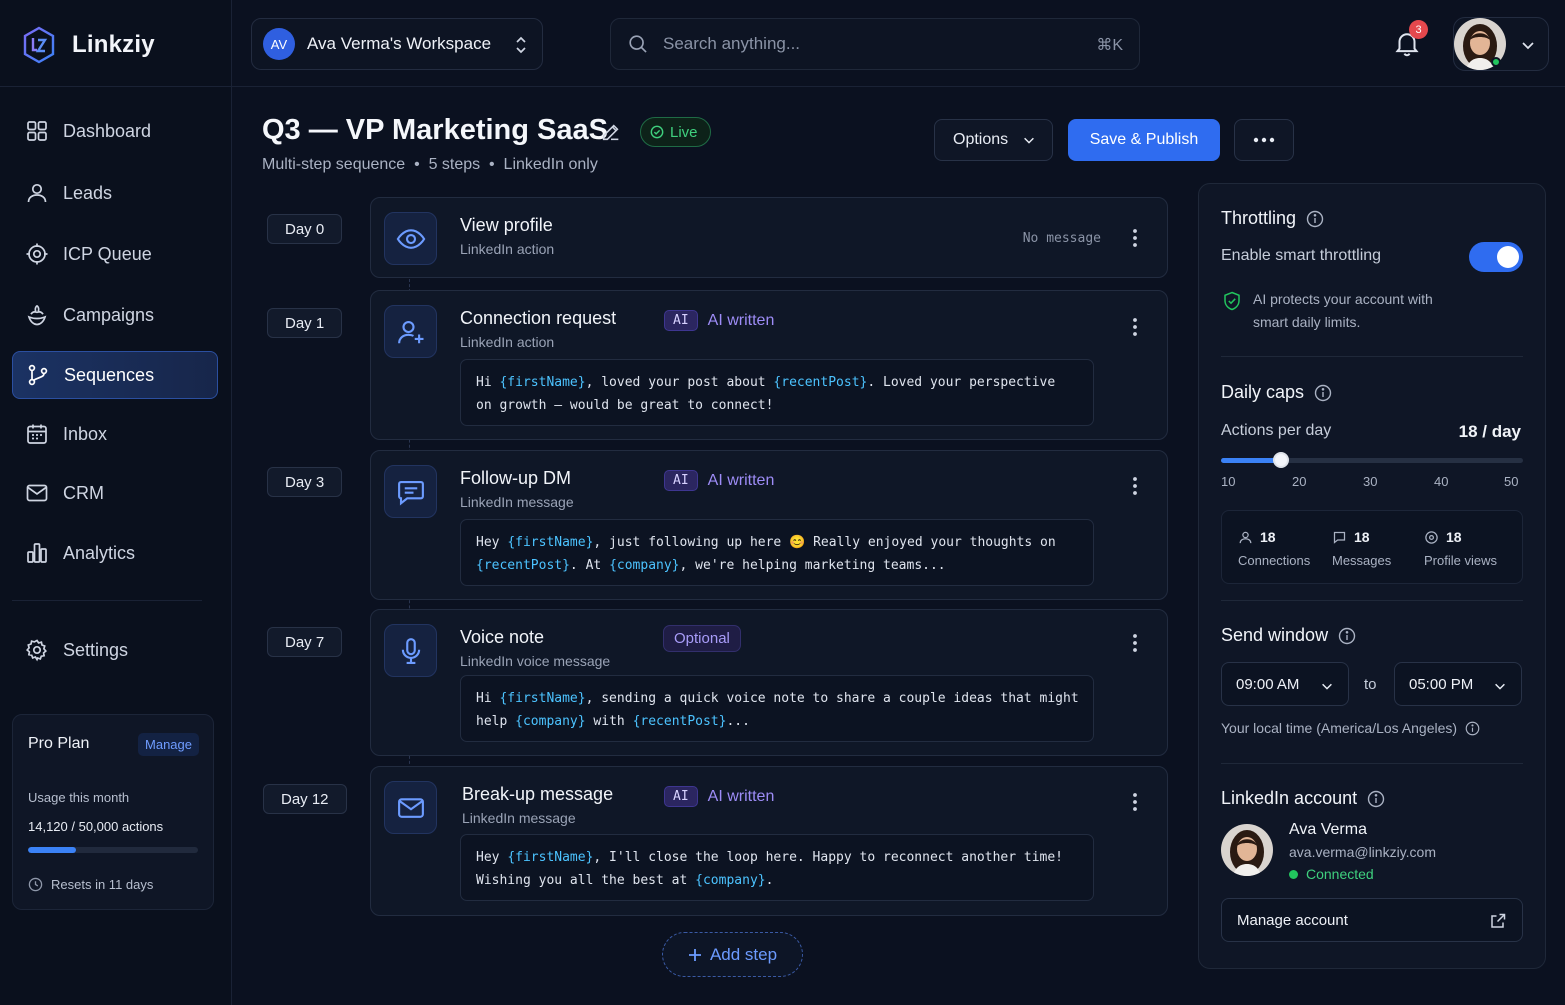 This screenshot has height=1005, width=1565. What do you see at coordinates (115, 650) in the screenshot?
I see `nav-item-settings: Settings` at bounding box center [115, 650].